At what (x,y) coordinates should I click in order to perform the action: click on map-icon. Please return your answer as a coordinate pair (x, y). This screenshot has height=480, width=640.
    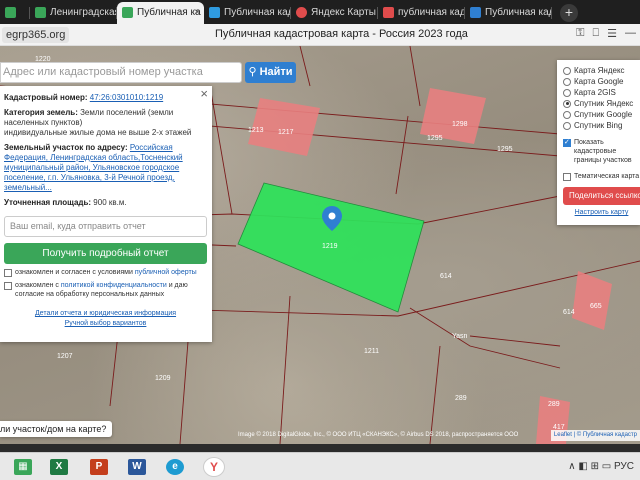
    Looking at the image, I should click on (214, 12).